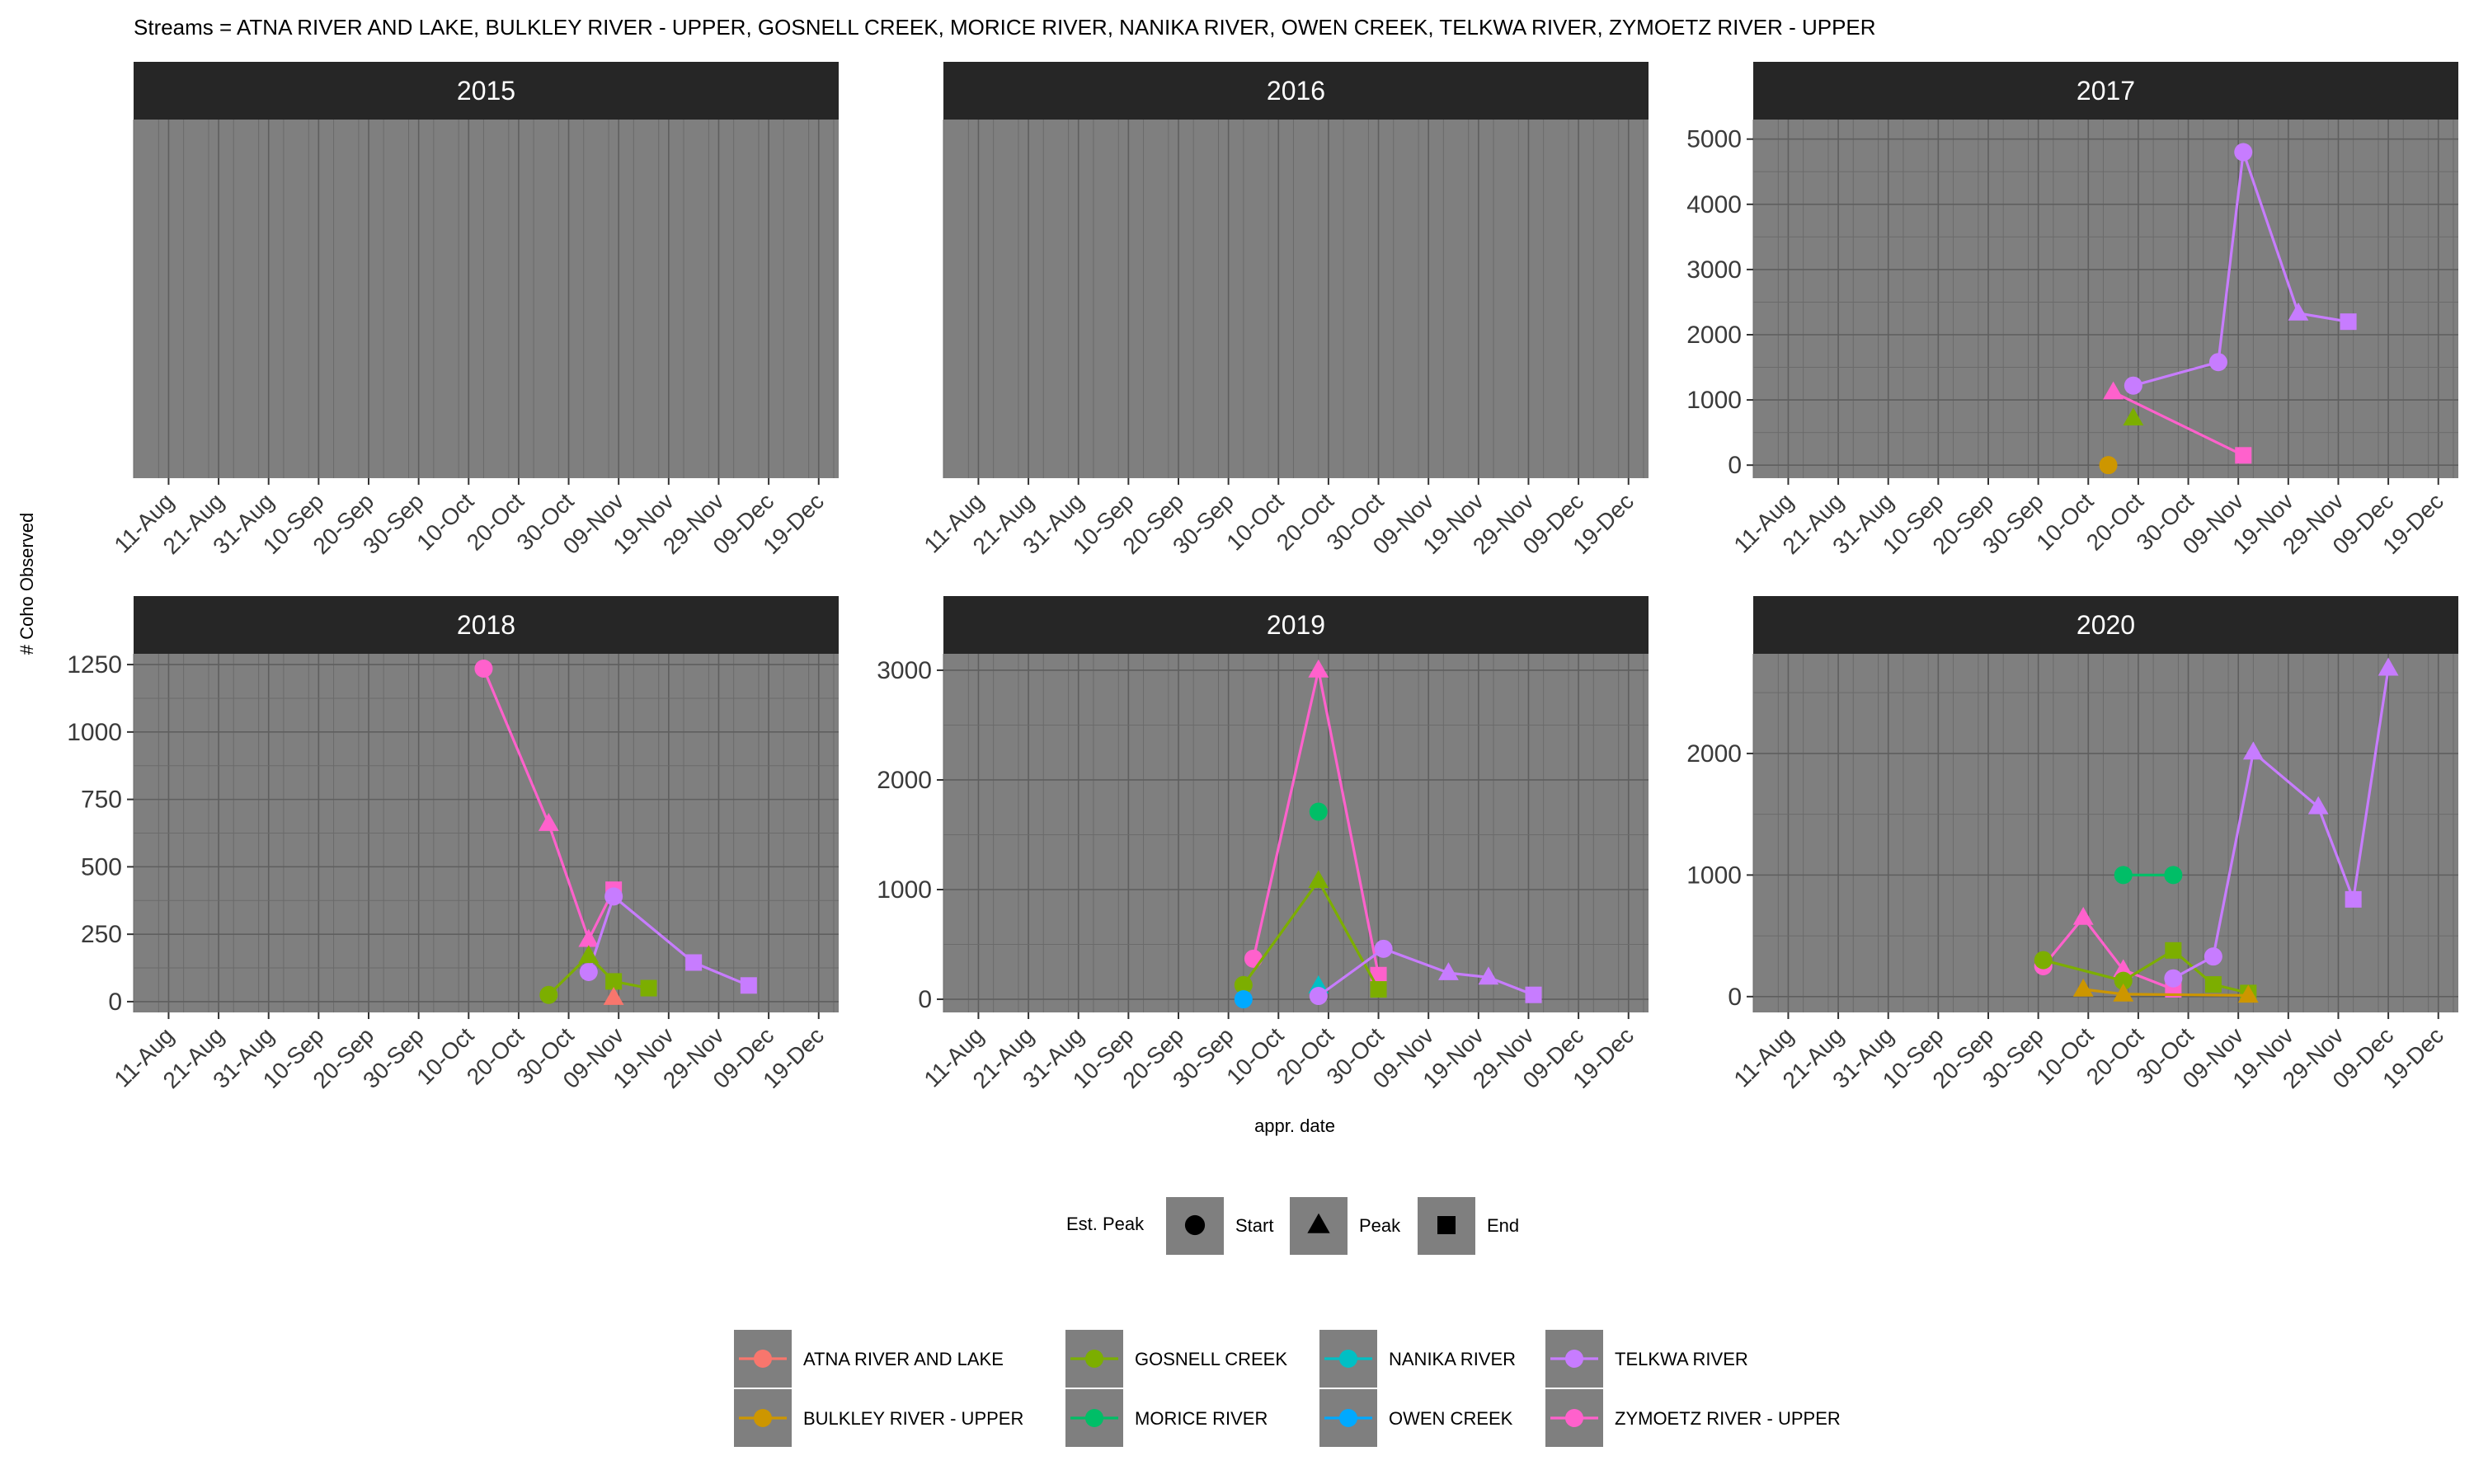  What do you see at coordinates (1294, 1125) in the screenshot?
I see `x-axis-label: appr. date` at bounding box center [1294, 1125].